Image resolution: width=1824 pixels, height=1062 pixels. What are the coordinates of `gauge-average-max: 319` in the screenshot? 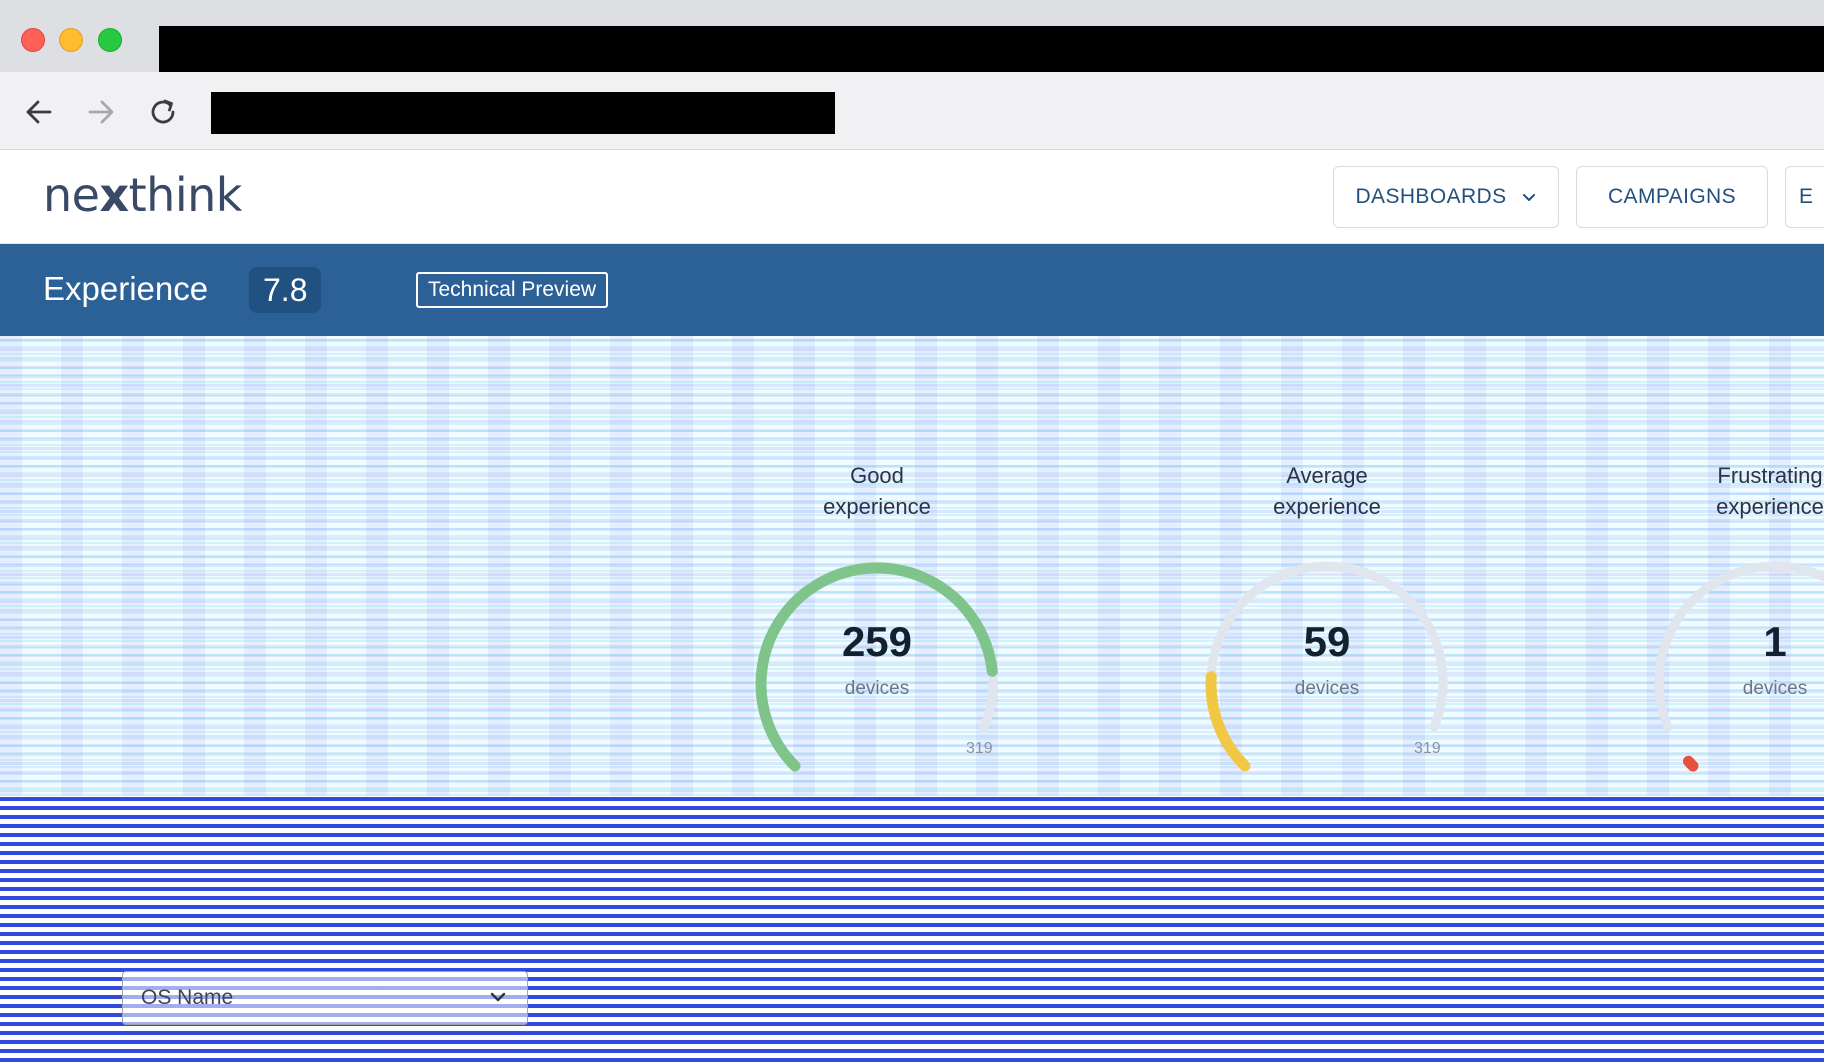 It's located at (1427, 748).